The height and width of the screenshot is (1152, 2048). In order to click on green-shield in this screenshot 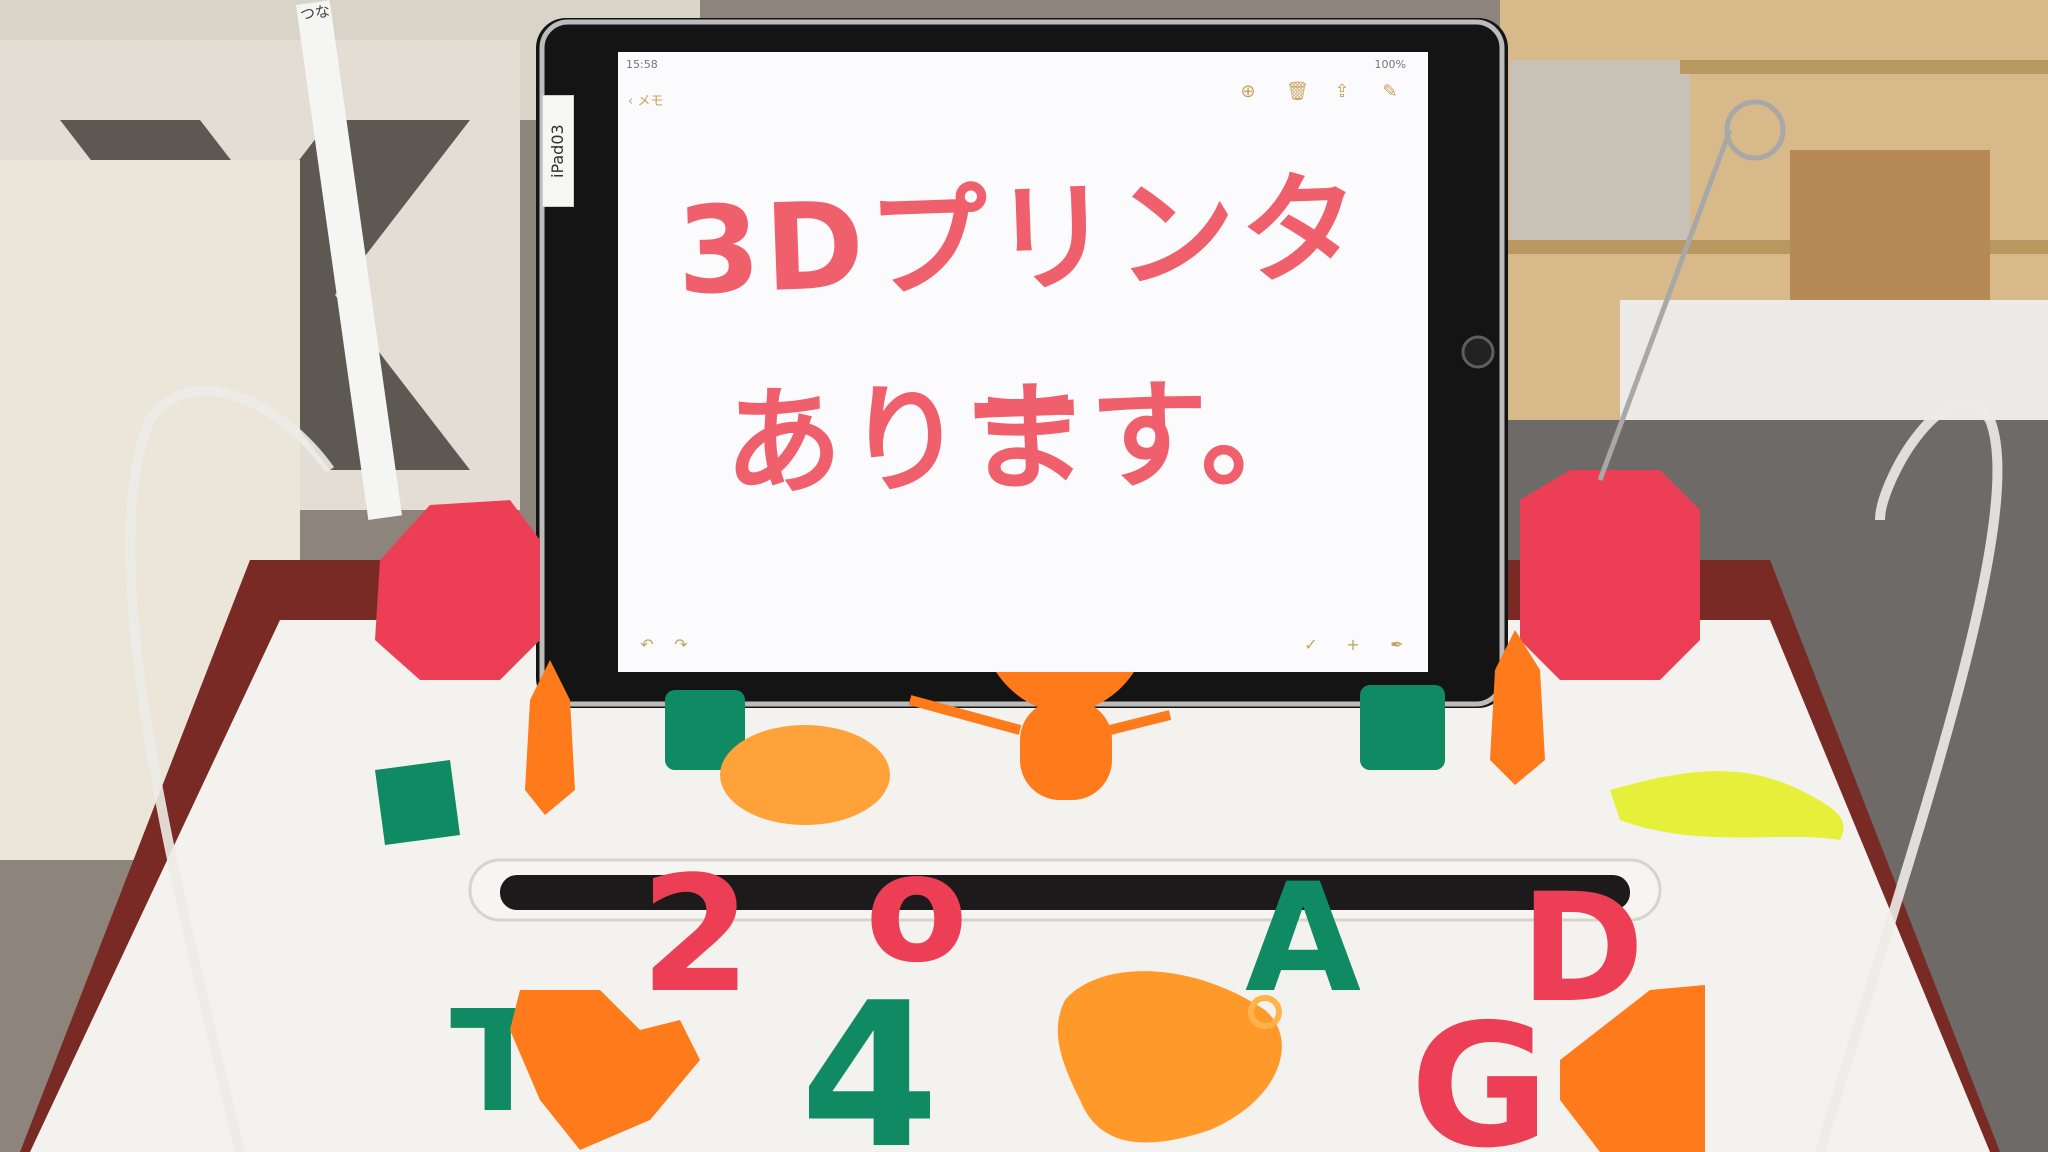, I will do `click(417, 802)`.